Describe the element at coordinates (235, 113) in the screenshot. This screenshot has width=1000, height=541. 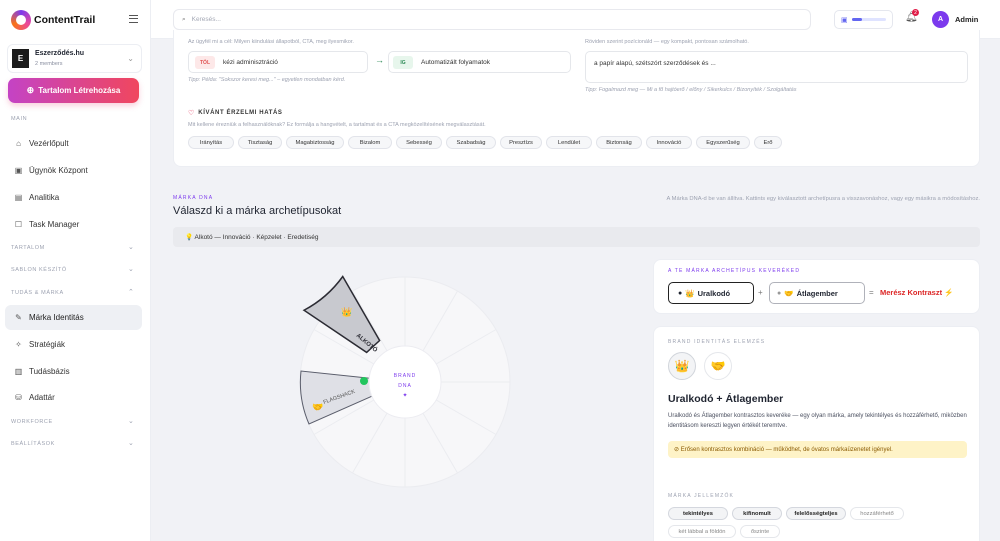
I see `emotion-heading: ♡ KÍVÁNT ÉRZELMI HATÁS` at that location.